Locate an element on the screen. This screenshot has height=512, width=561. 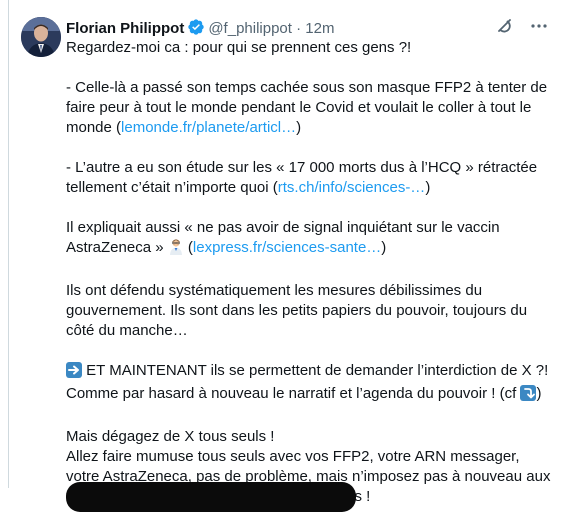
arrow-curved-down-emoji is located at coordinates (528, 396).